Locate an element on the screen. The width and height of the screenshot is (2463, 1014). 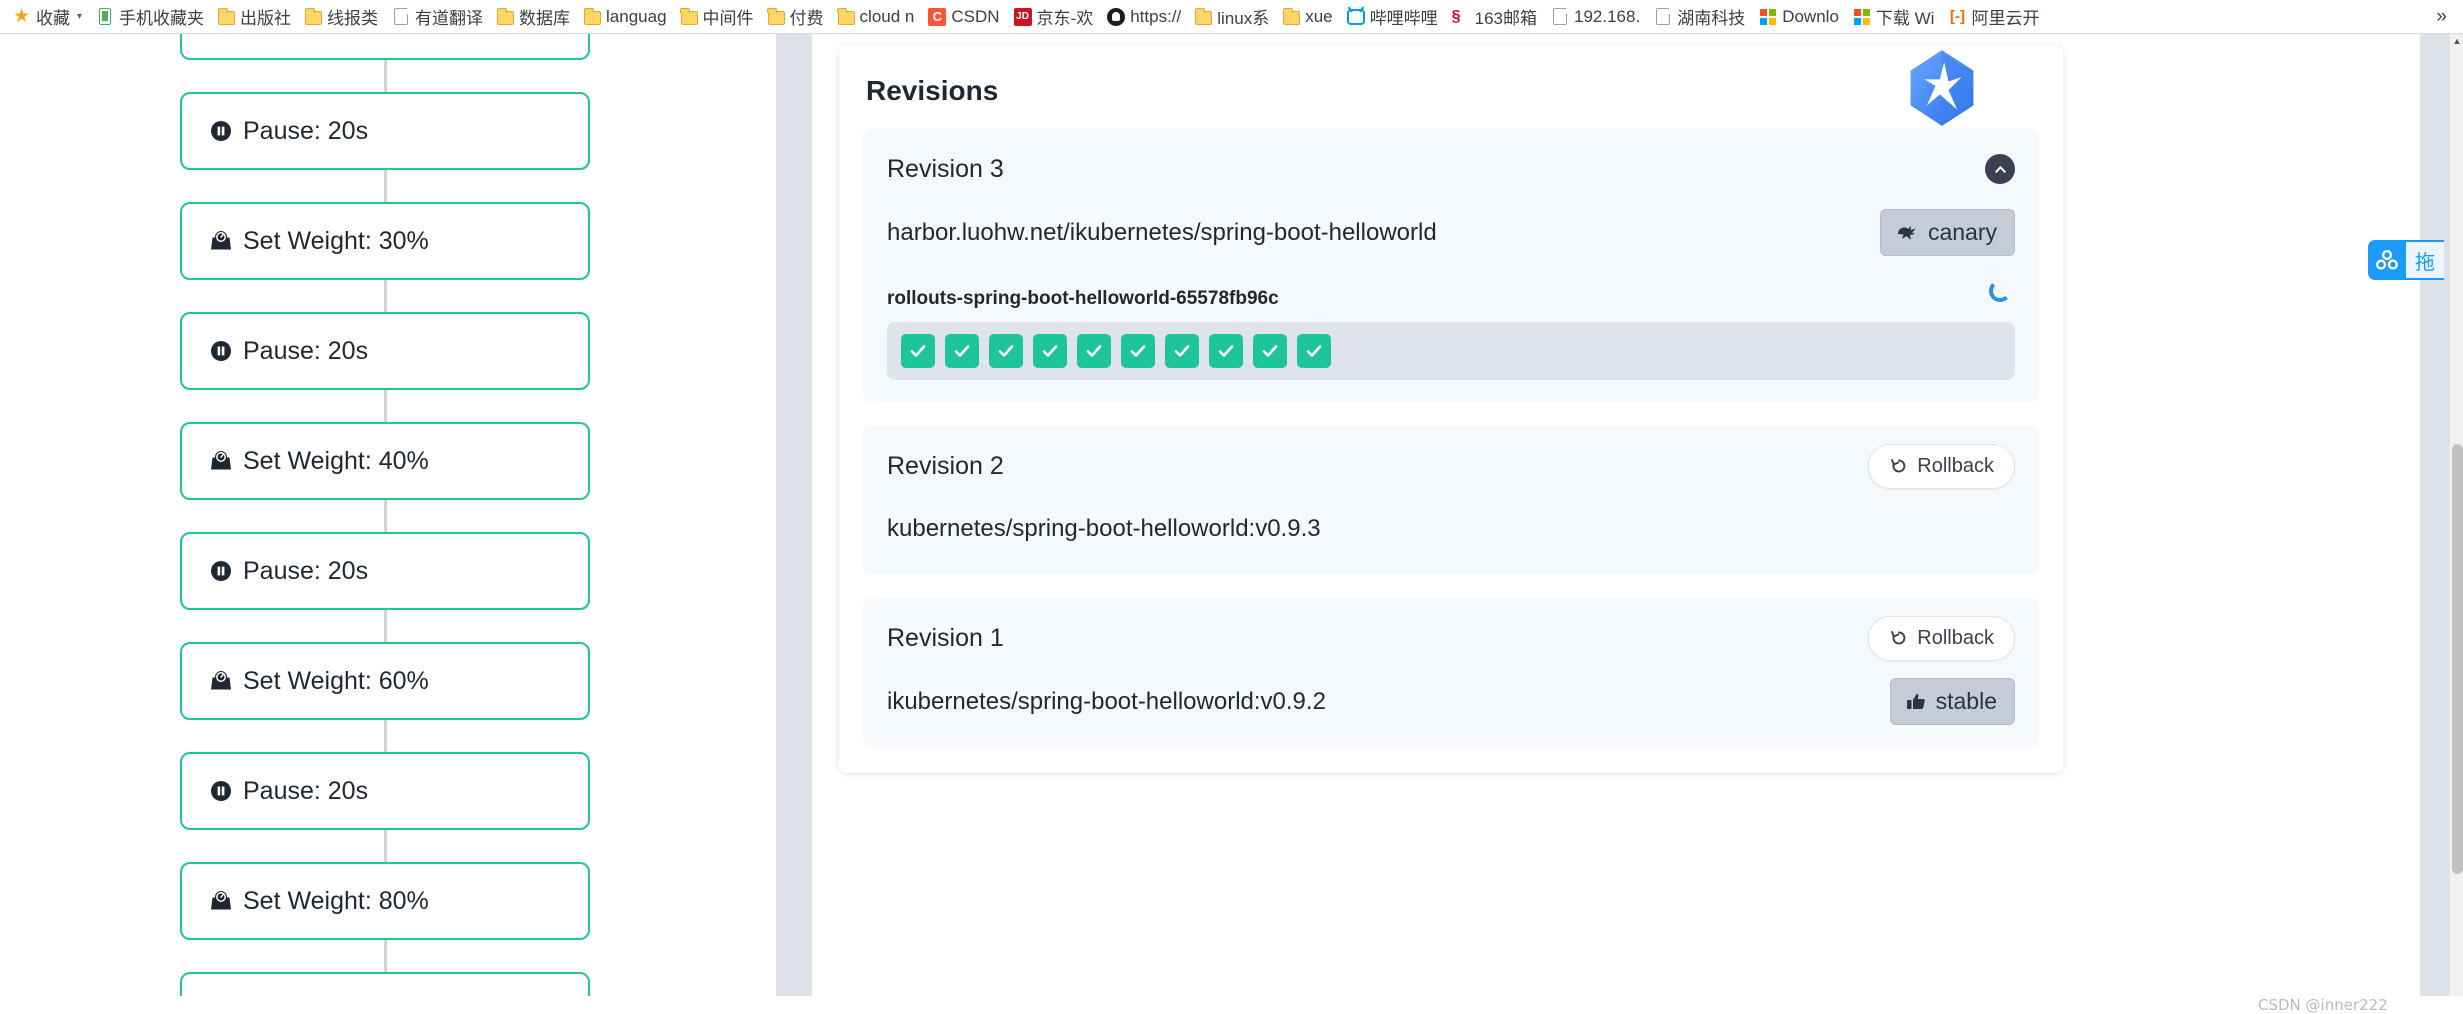
rollout-step-weight-6: Set Weight: 60% is located at coordinates (385, 681).